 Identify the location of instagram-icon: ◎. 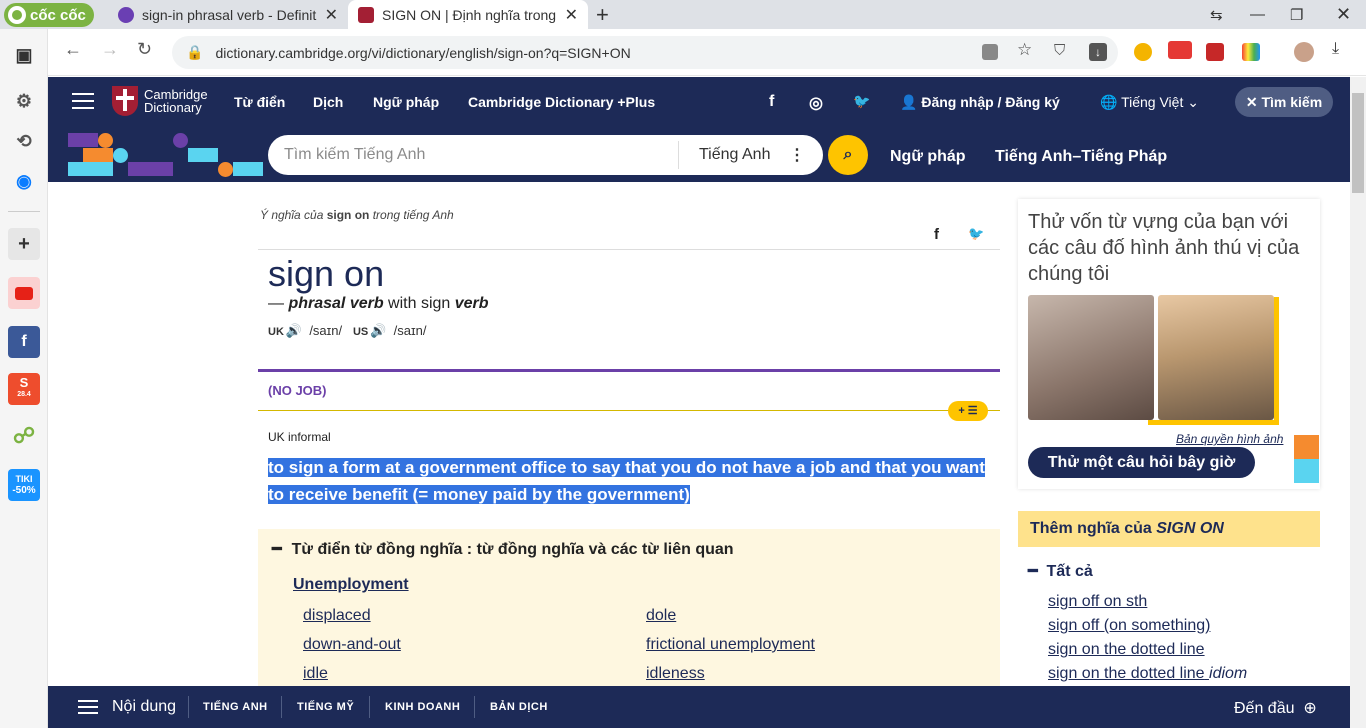
(816, 103).